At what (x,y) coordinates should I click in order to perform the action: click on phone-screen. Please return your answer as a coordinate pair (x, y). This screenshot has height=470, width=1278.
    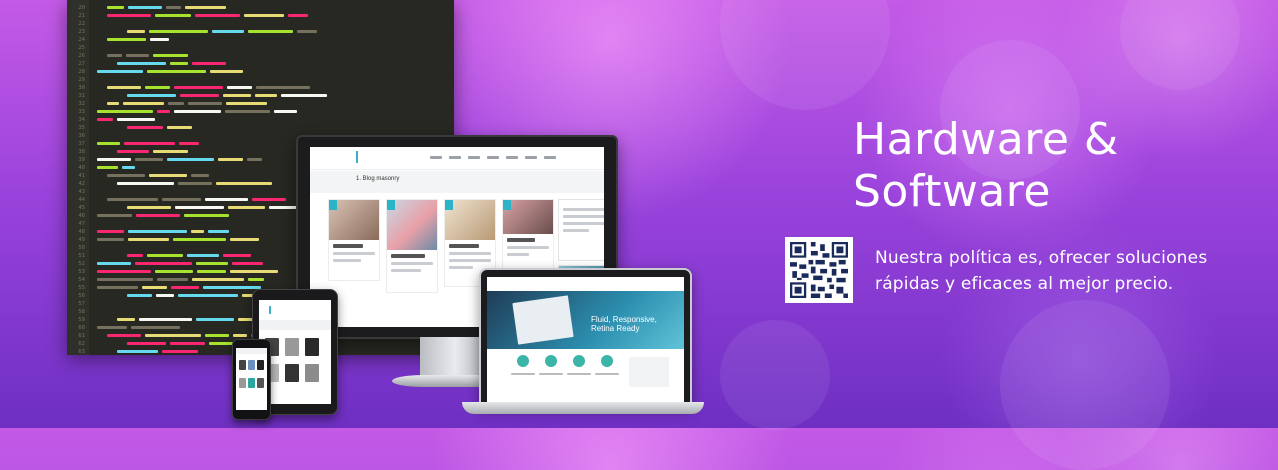
    Looking at the image, I should click on (251, 379).